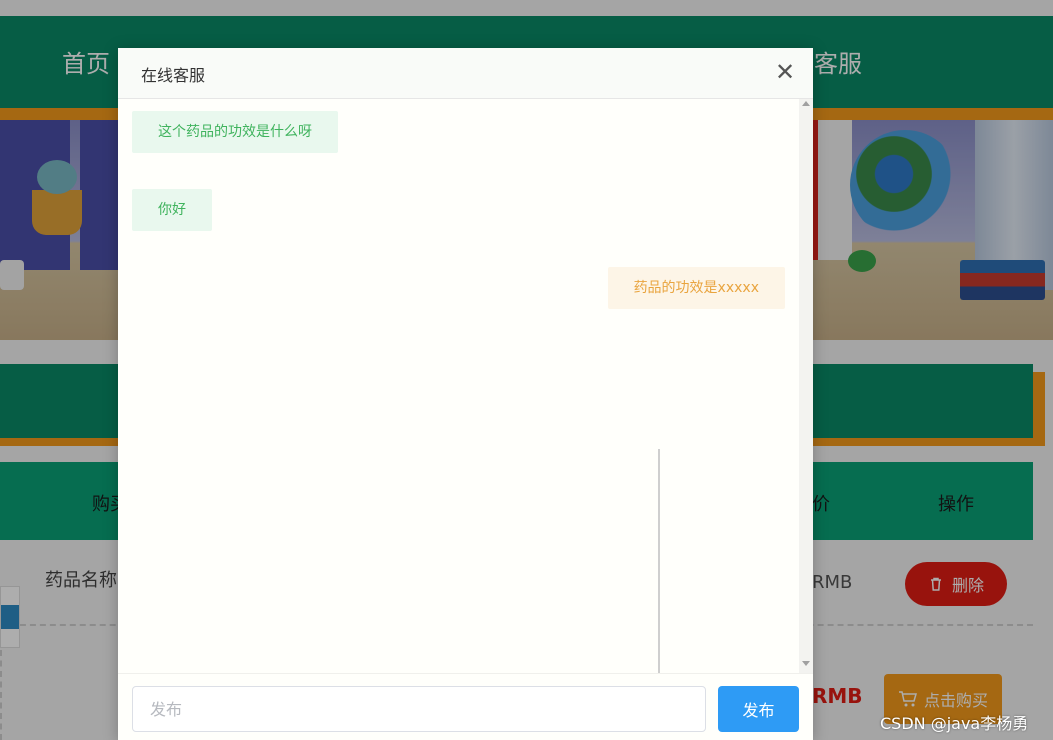 The image size is (1053, 740). What do you see at coordinates (806, 386) in the screenshot?
I see `scrollbar` at bounding box center [806, 386].